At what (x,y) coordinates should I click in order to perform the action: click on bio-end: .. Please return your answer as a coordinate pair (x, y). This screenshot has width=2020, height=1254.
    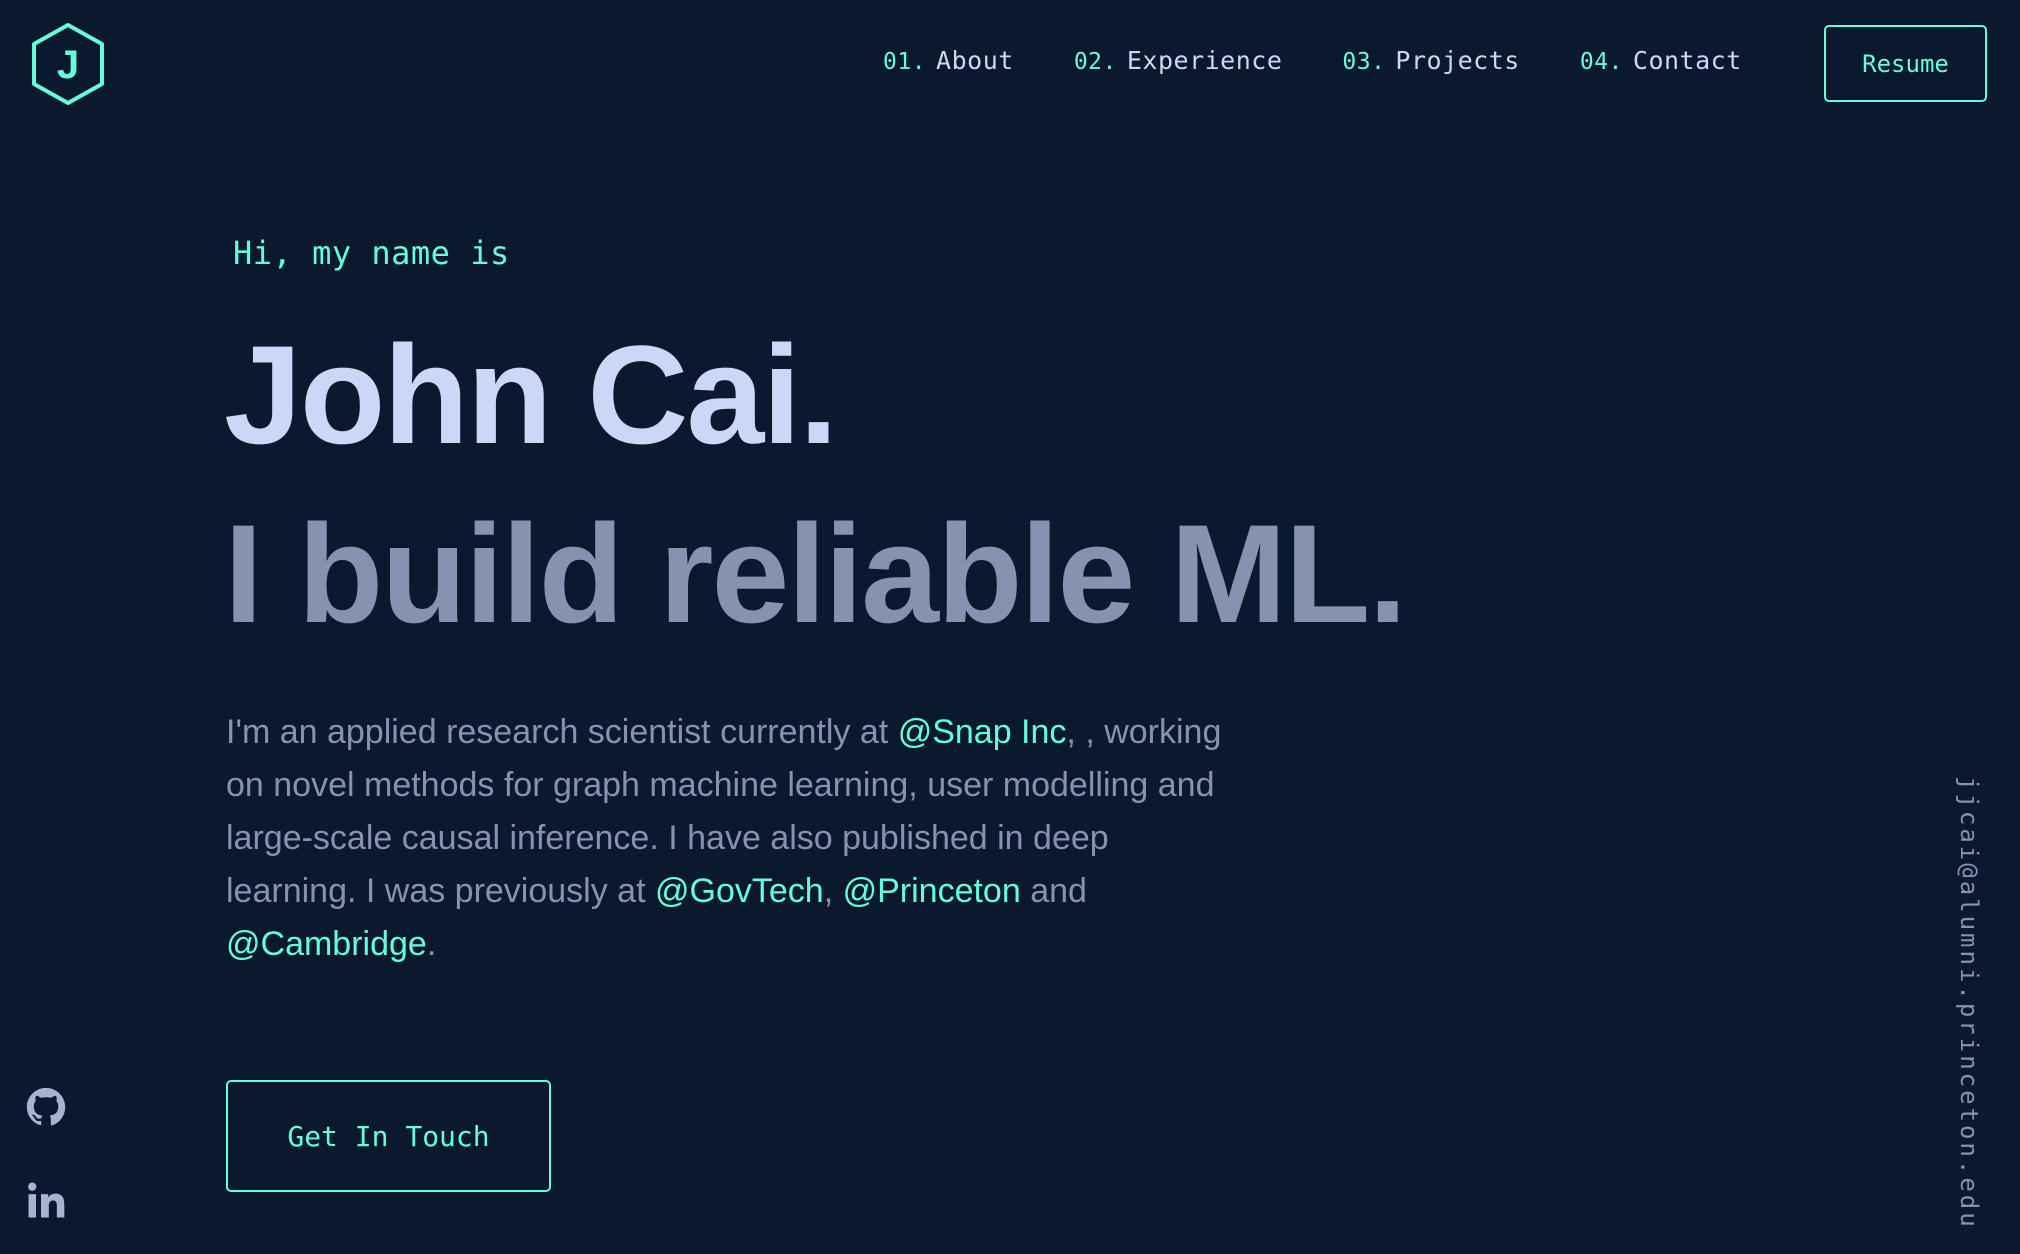
    Looking at the image, I should click on (431, 944).